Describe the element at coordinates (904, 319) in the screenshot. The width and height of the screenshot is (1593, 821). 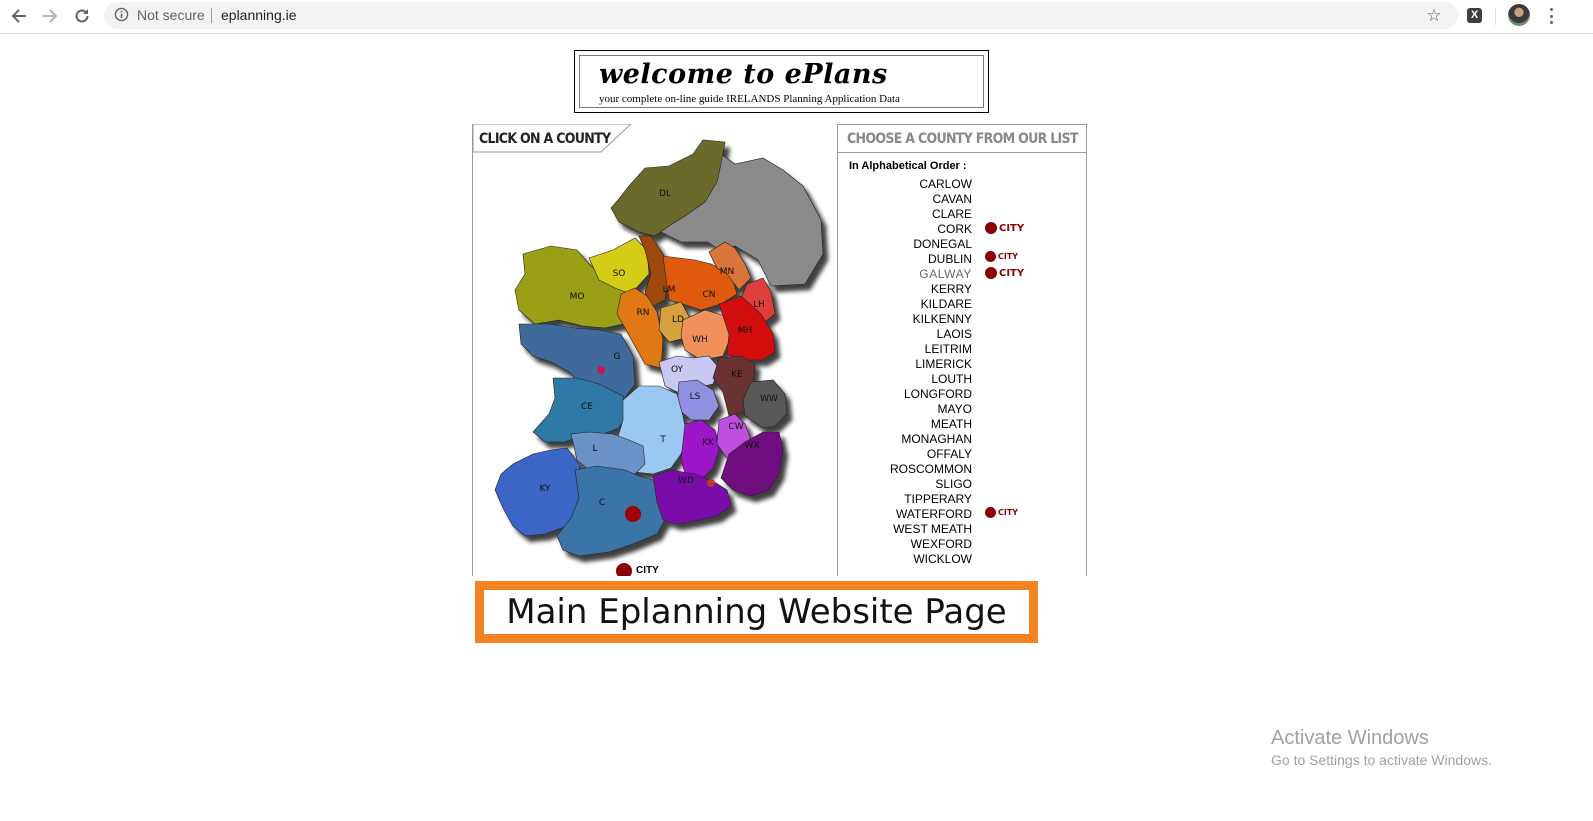
I see `county-link-kilkenny: KILKENNY` at that location.